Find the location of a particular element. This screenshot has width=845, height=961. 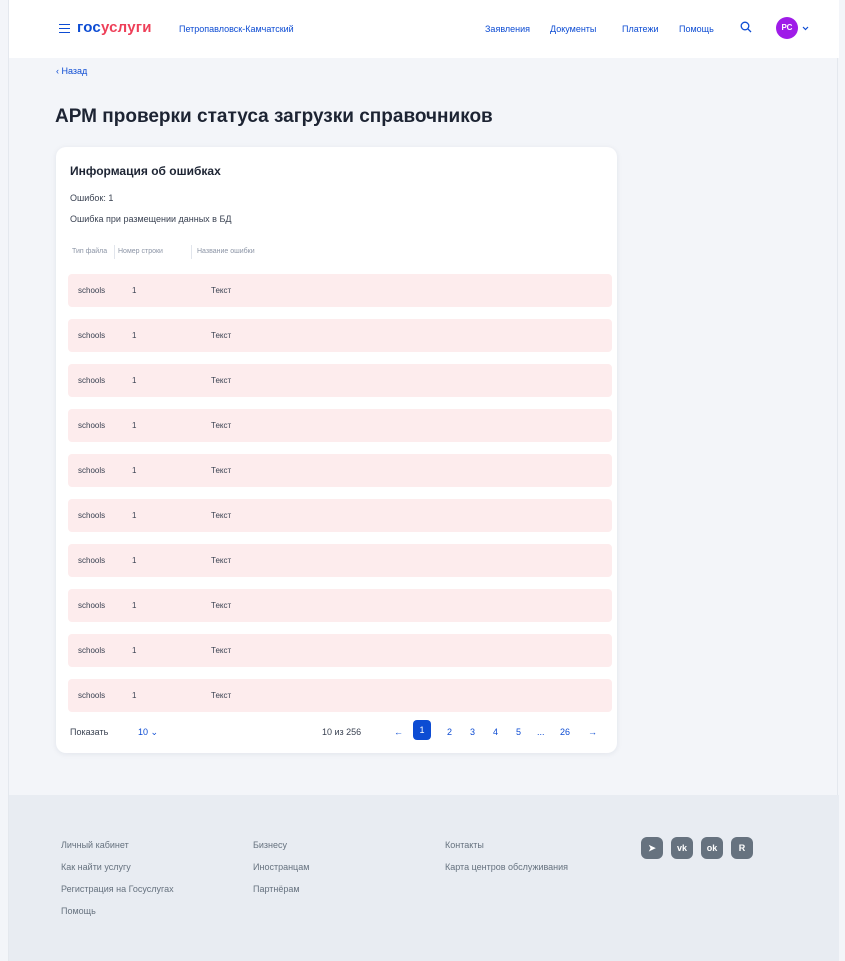

odnoklassniki-icon: ok is located at coordinates (712, 848).